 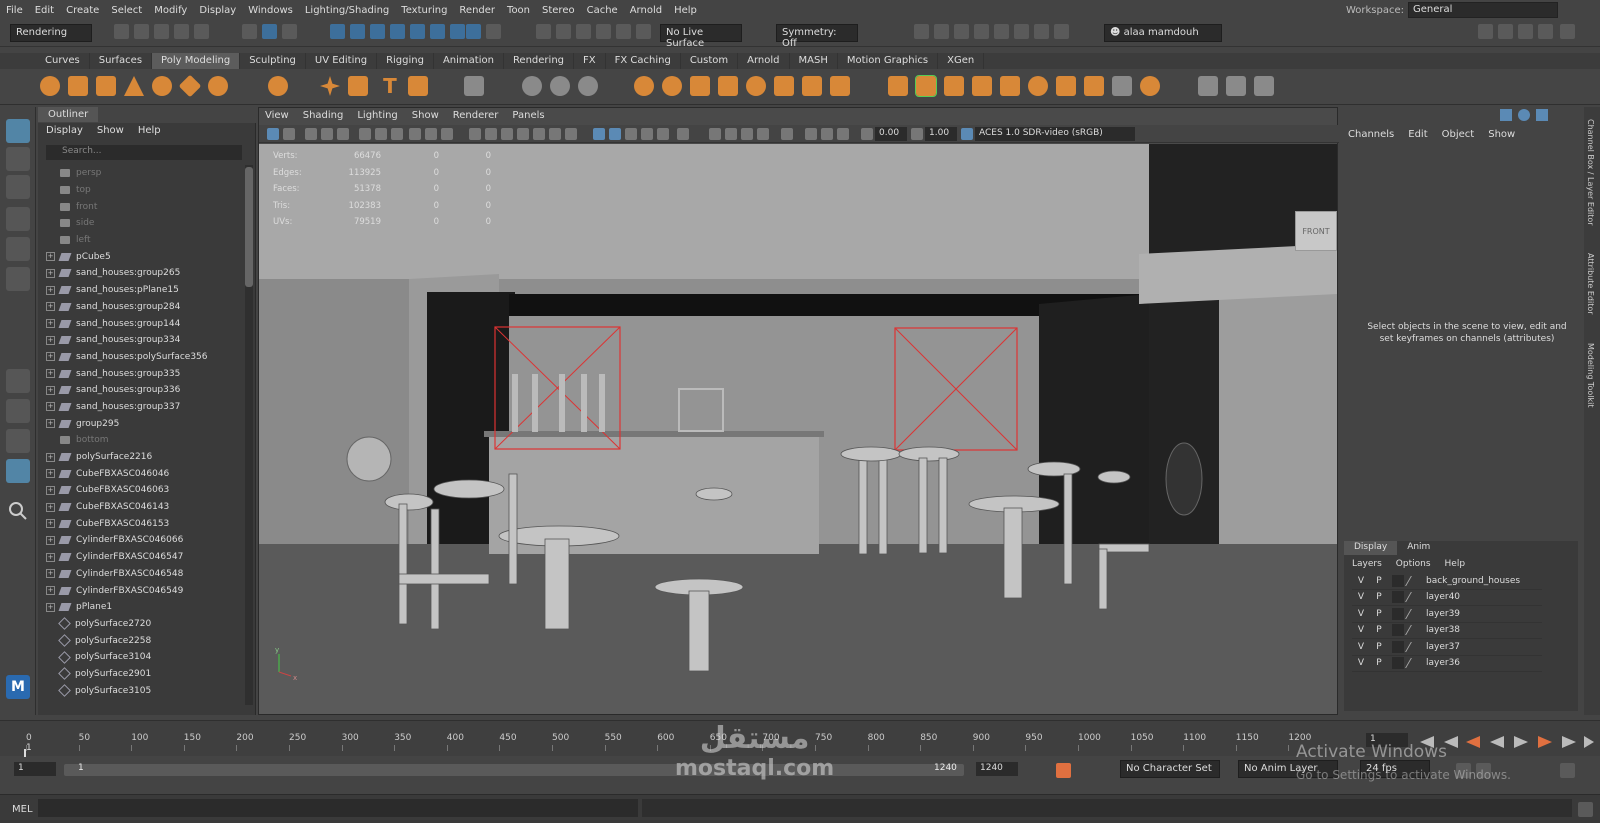 I want to click on cv-curve-icon, so click(x=560, y=86).